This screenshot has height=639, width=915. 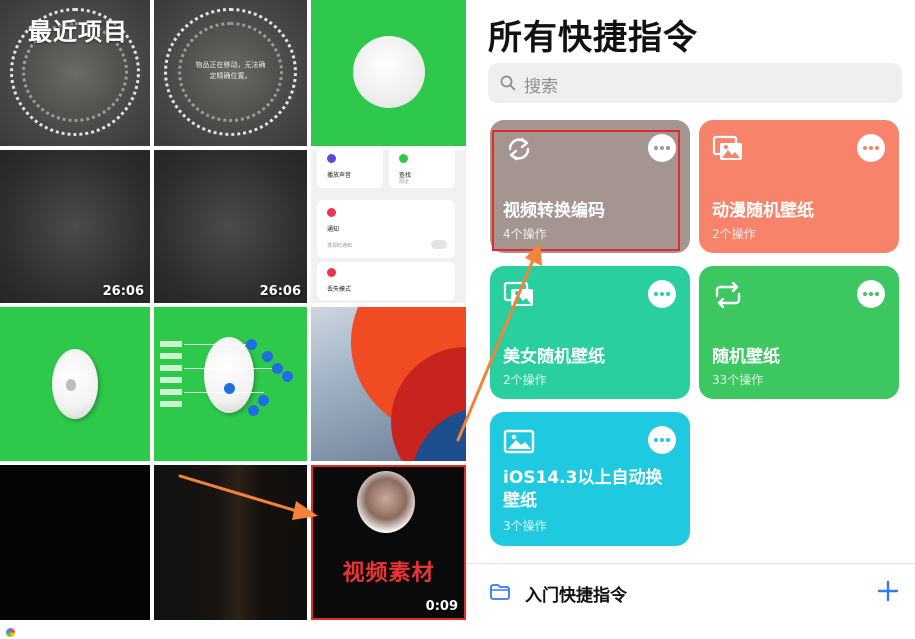 I want to click on notice-text: 物品正在移动，无法确定精确位置。, so click(x=230, y=70).